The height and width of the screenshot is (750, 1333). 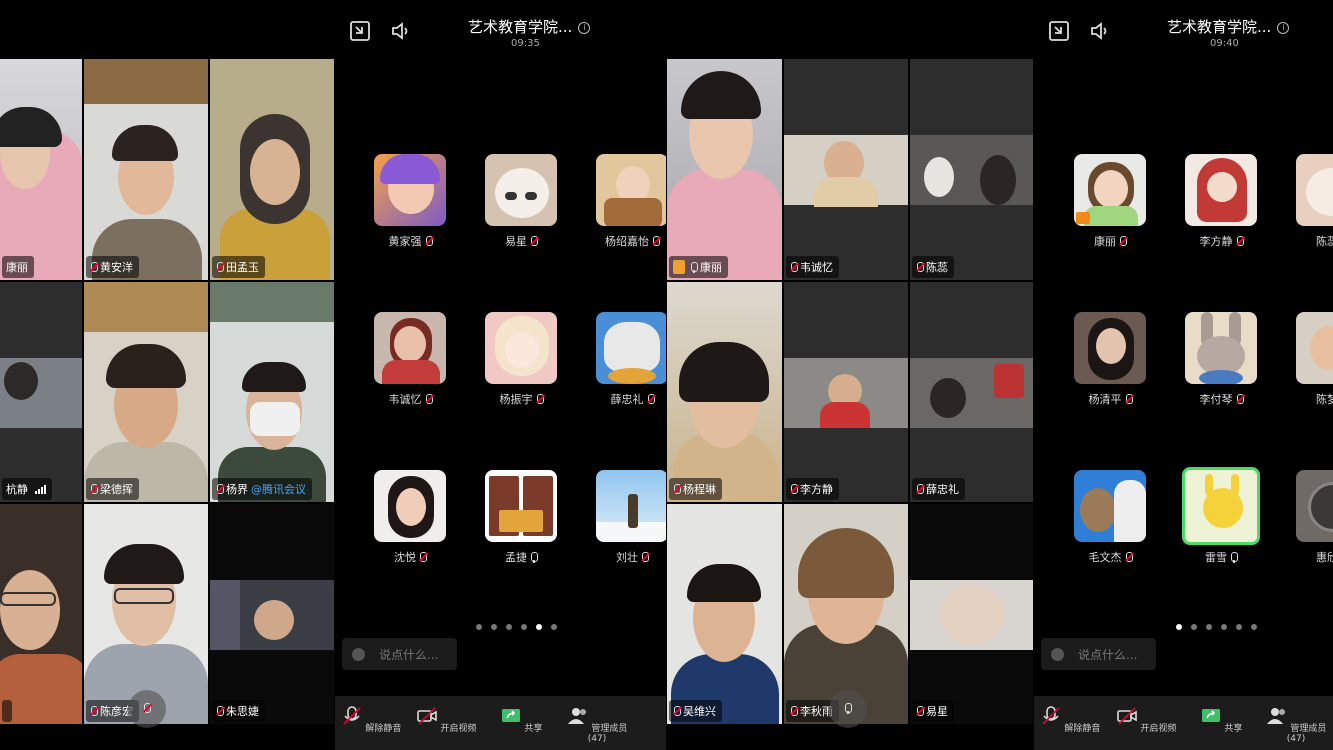 What do you see at coordinates (1310, 359) in the screenshot?
I see `participant-avatar: 陈梦` at bounding box center [1310, 359].